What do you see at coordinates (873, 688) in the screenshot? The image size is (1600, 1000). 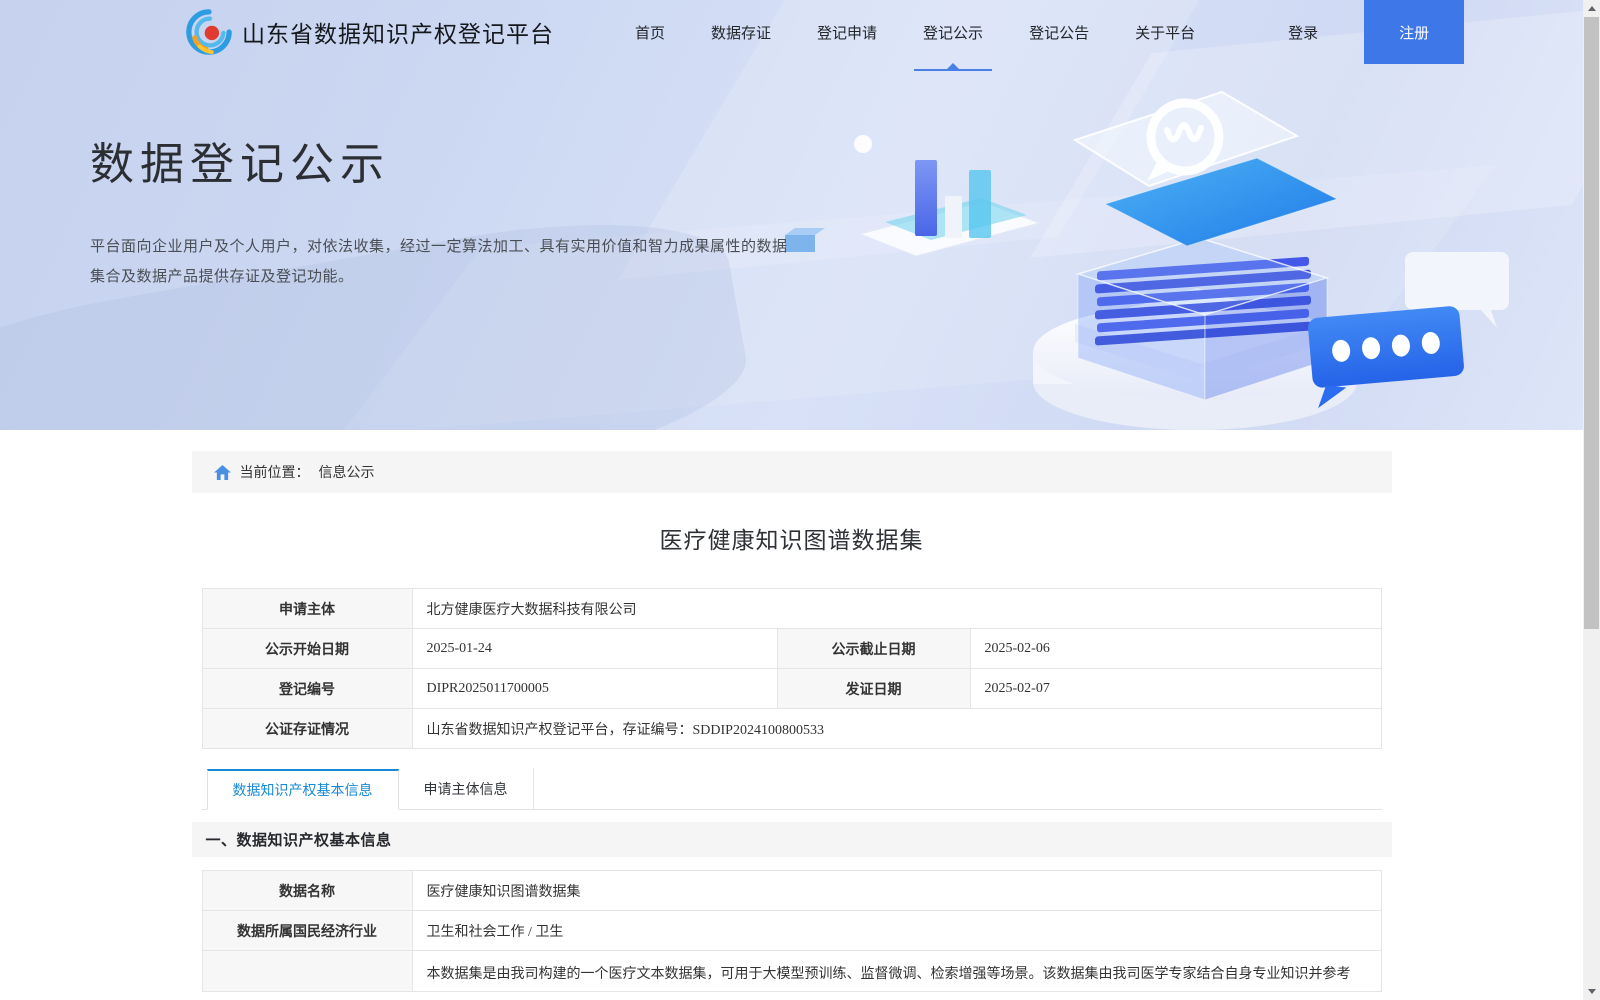 I see `issue-date-label-cell: 发证日期` at bounding box center [873, 688].